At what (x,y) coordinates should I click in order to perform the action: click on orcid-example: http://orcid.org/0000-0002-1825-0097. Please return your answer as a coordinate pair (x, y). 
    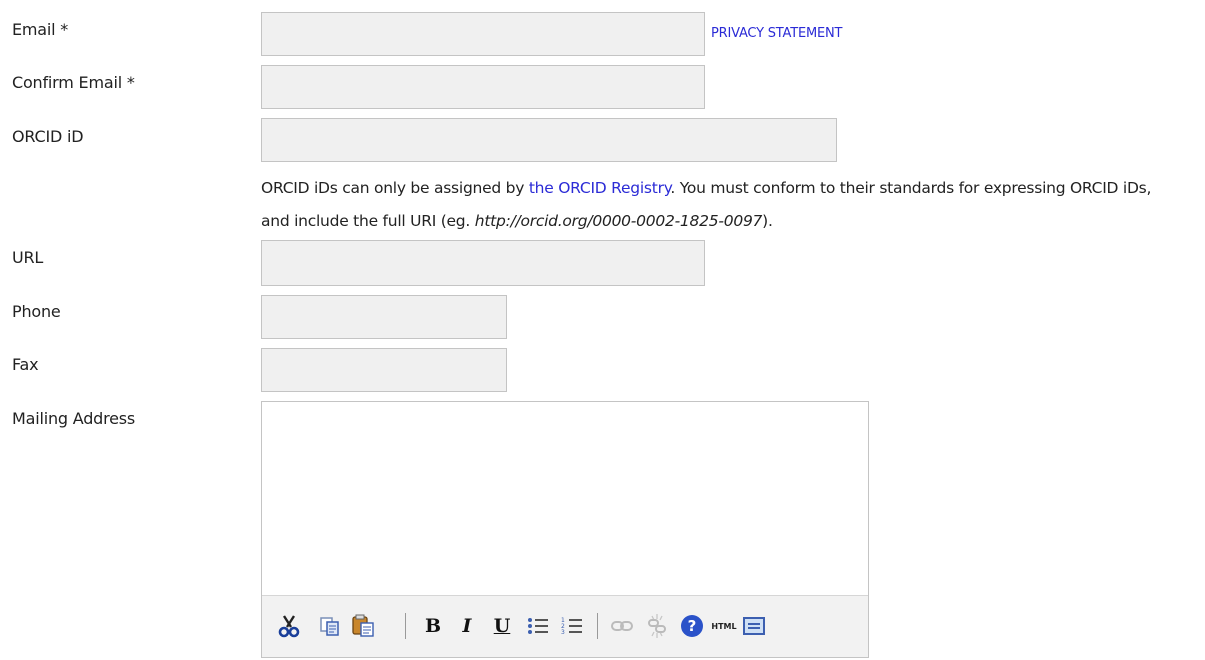
    Looking at the image, I should click on (618, 221).